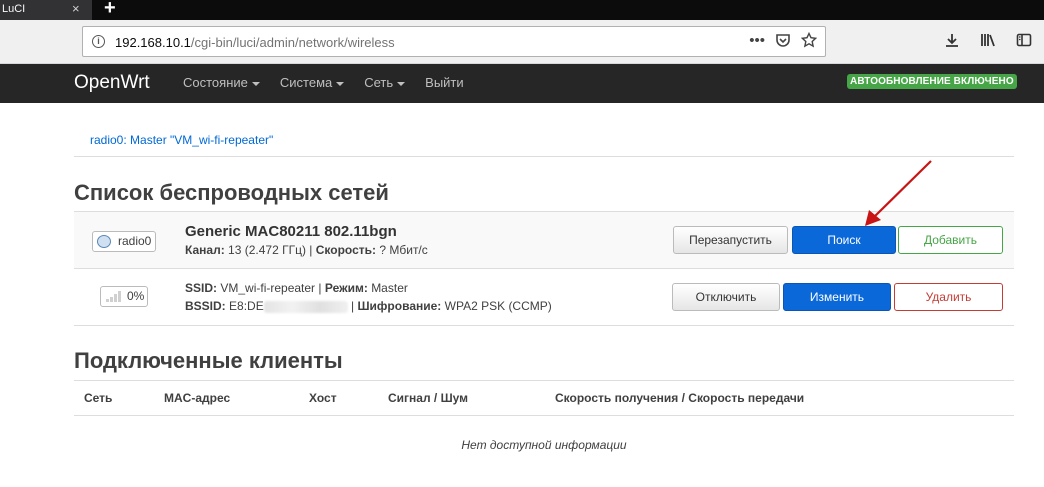 This screenshot has width=1044, height=487. Describe the element at coordinates (950, 240) in the screenshot. I see `add-button: Добавить` at that location.